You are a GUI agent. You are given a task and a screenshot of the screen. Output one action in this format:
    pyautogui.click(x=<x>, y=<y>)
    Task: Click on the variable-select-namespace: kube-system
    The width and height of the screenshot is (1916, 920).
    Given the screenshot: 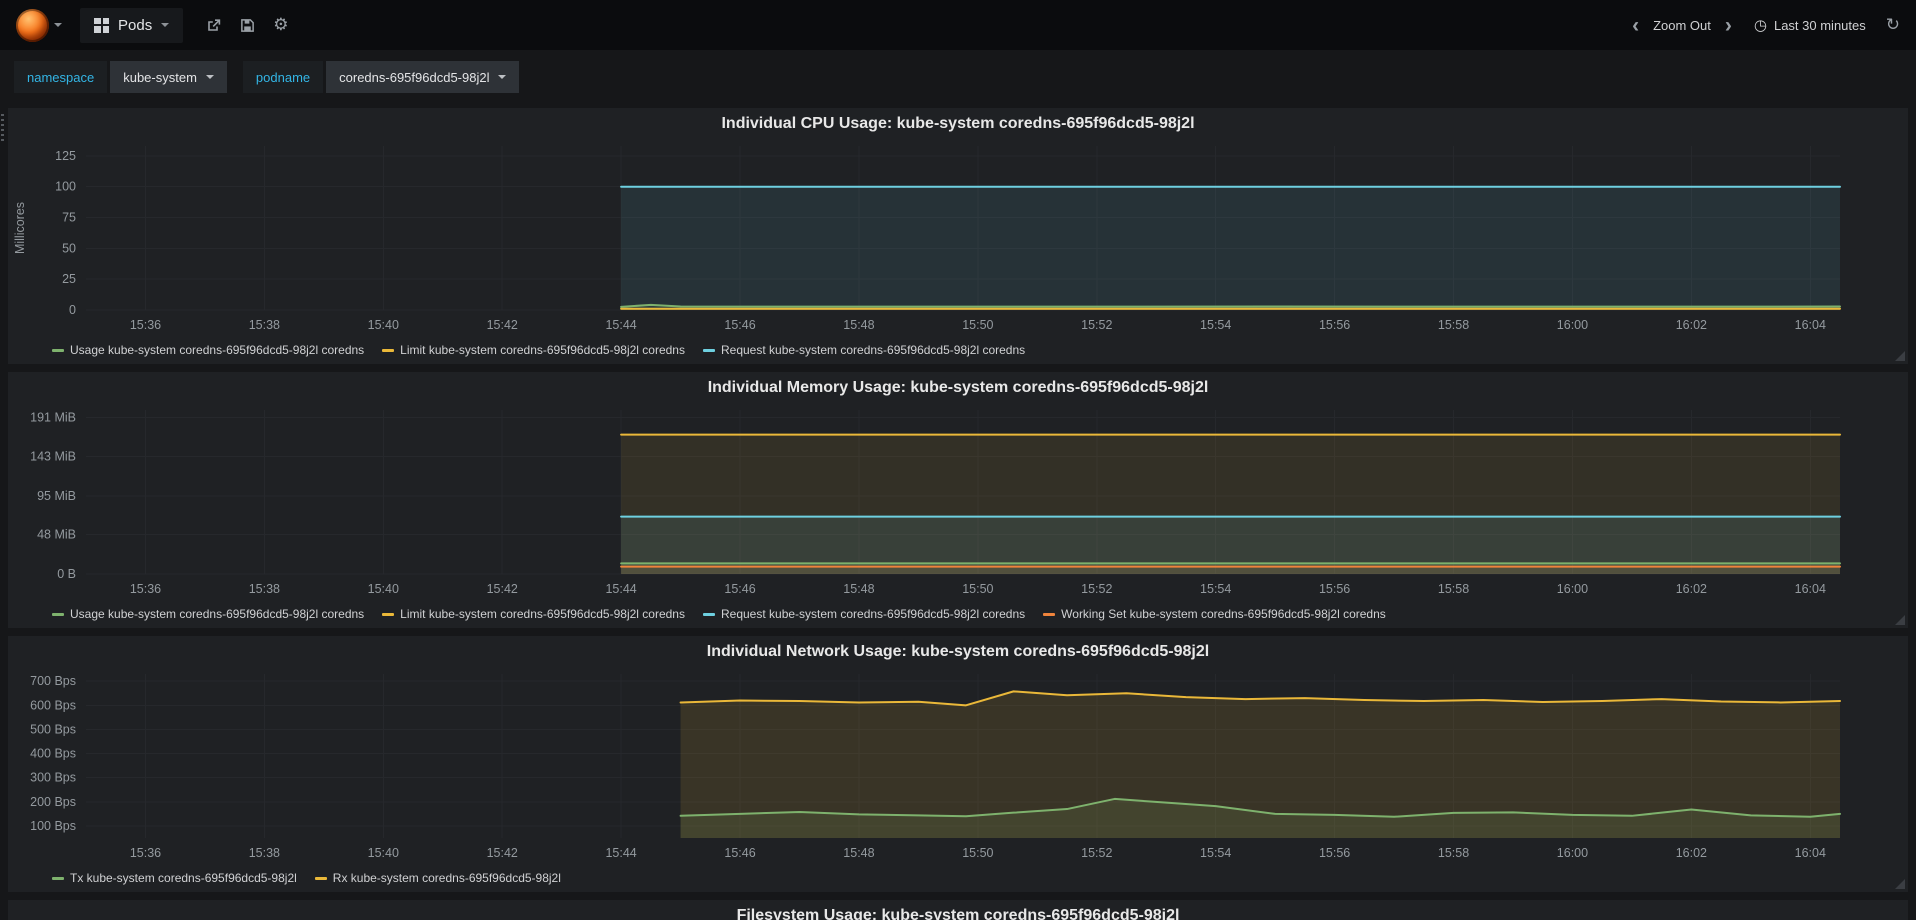 What is the action you would take?
    pyautogui.click(x=168, y=77)
    